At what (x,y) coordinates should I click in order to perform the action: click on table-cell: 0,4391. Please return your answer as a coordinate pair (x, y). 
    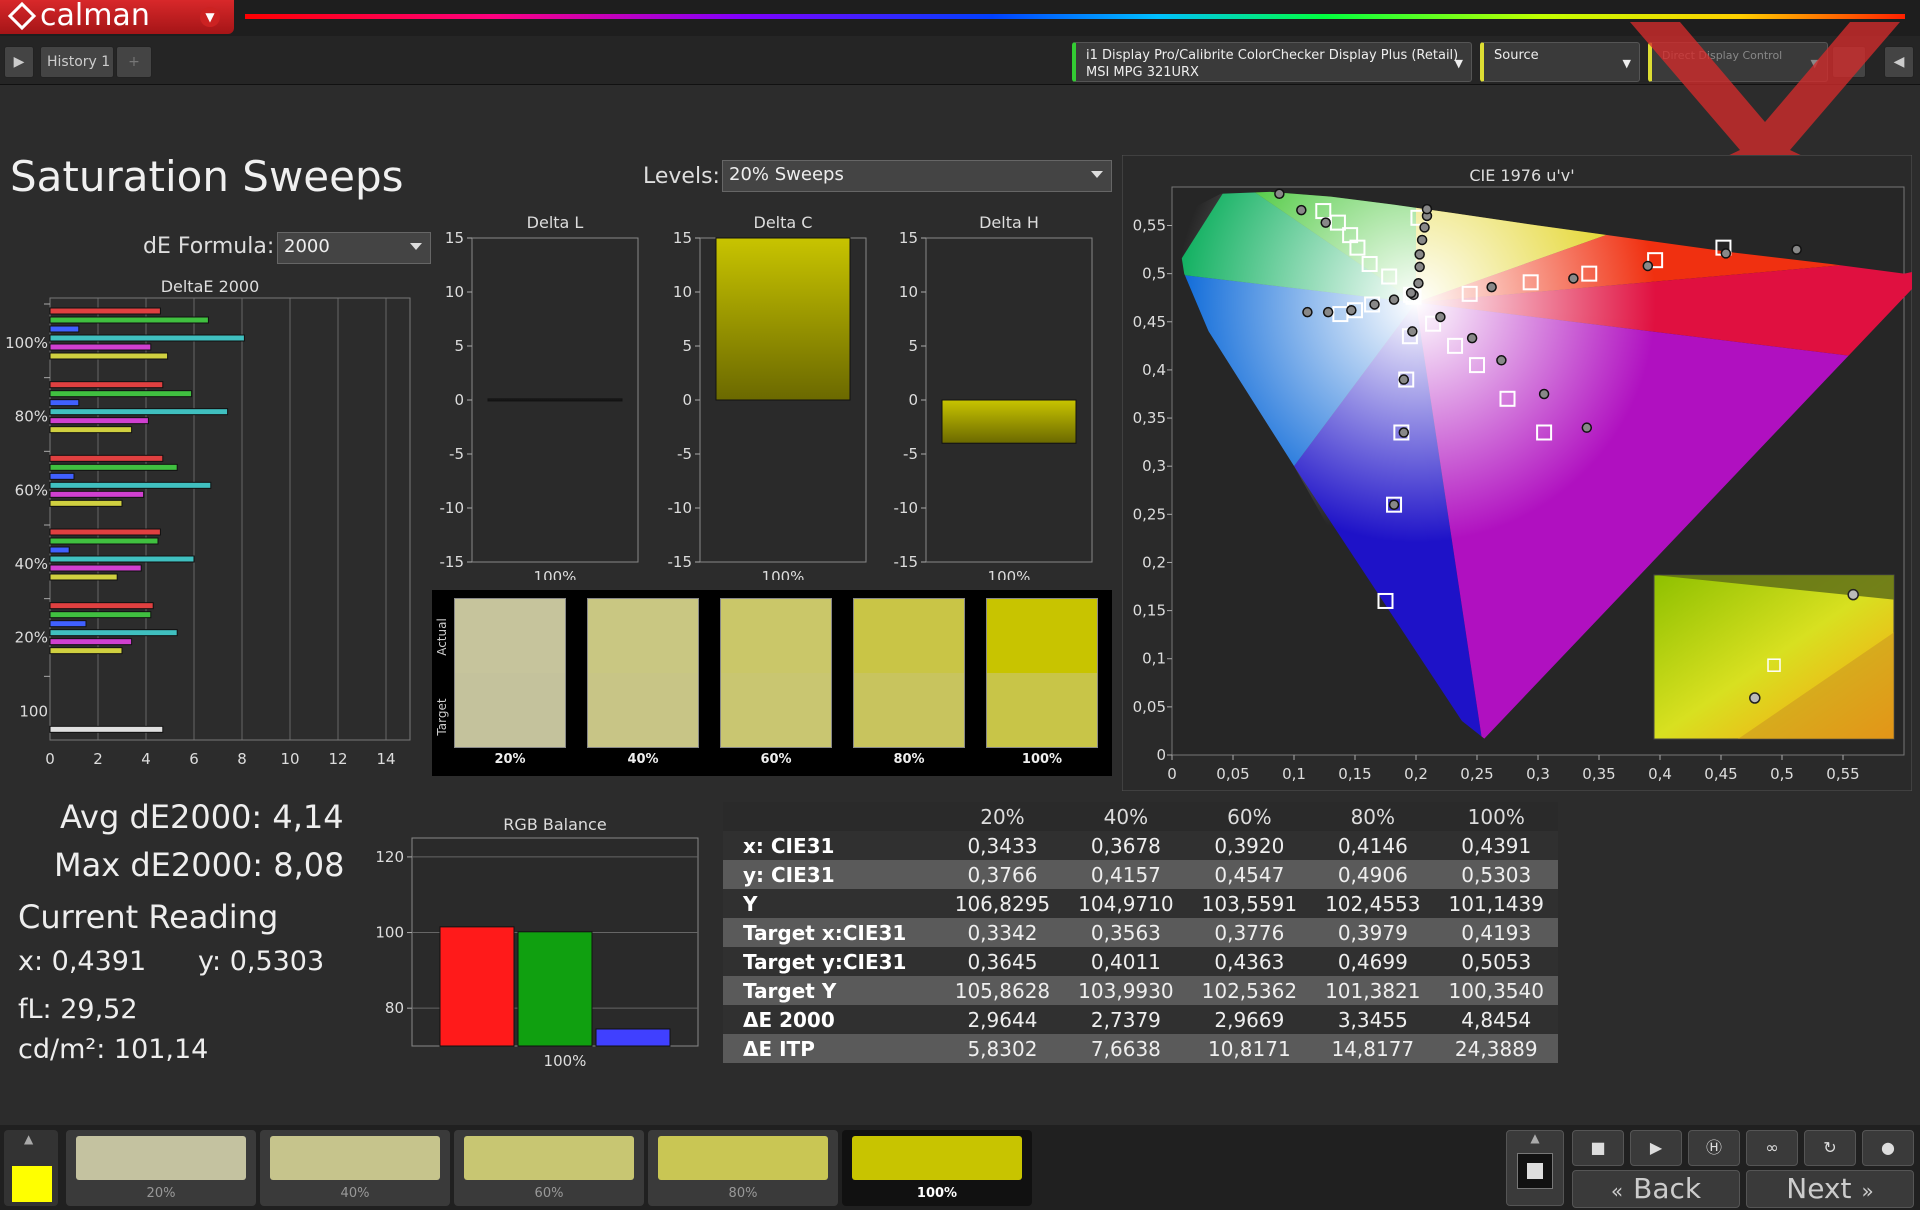
    Looking at the image, I should click on (1496, 845).